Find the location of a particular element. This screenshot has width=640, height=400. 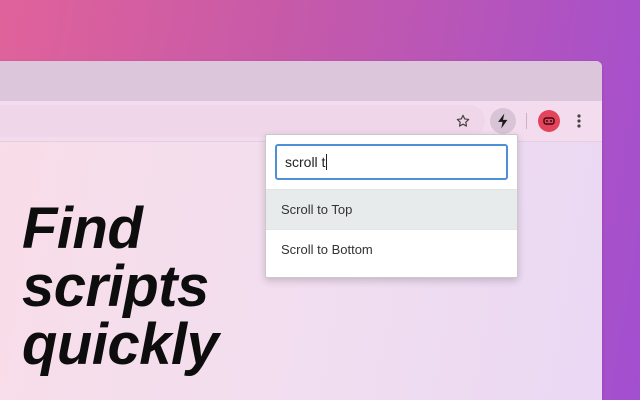

headline-line-3: quickly is located at coordinates (120, 344).